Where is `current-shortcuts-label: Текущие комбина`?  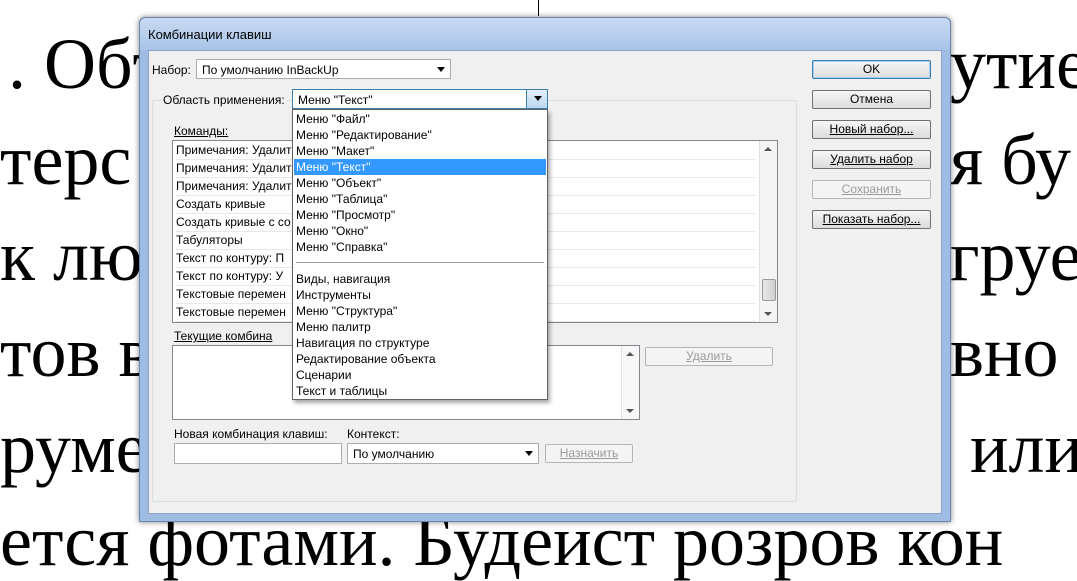
current-shortcuts-label: Текущие комбина is located at coordinates (223, 336).